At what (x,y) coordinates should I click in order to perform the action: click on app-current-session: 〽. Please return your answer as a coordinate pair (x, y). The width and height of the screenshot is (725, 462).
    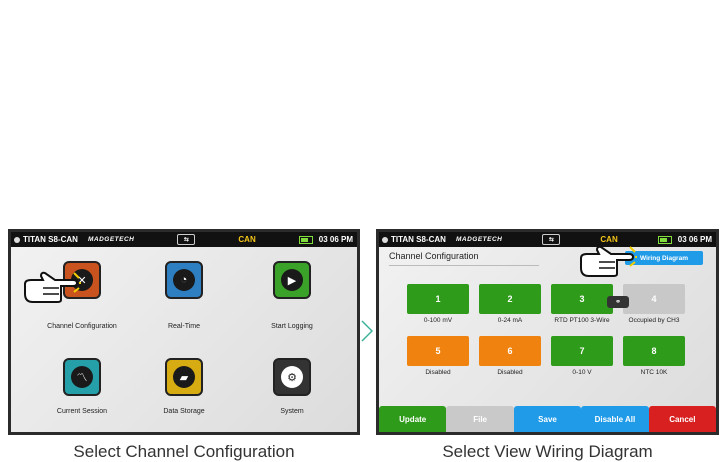
    Looking at the image, I should click on (82, 377).